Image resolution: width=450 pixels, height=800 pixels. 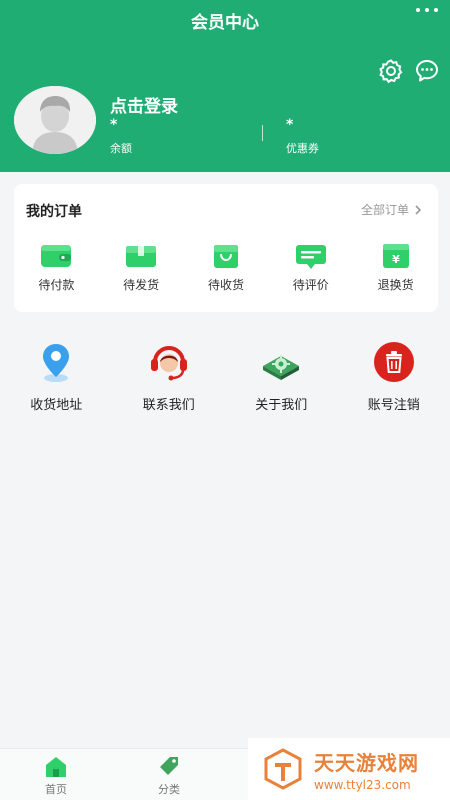 I want to click on avatar, so click(x=55, y=120).